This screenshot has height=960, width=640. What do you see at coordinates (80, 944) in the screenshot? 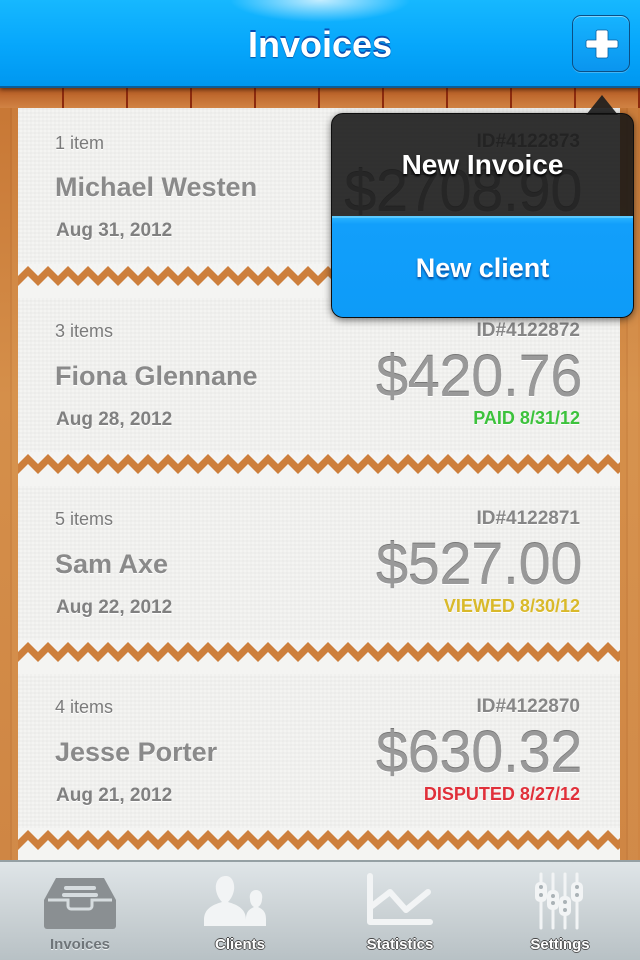
I see `tab-label: Invoices` at bounding box center [80, 944].